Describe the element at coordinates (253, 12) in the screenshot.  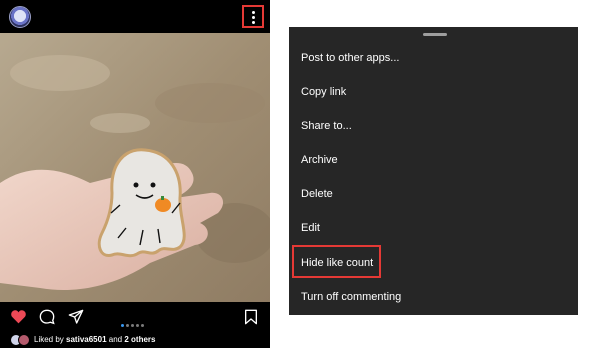
I see `more-options-icon` at that location.